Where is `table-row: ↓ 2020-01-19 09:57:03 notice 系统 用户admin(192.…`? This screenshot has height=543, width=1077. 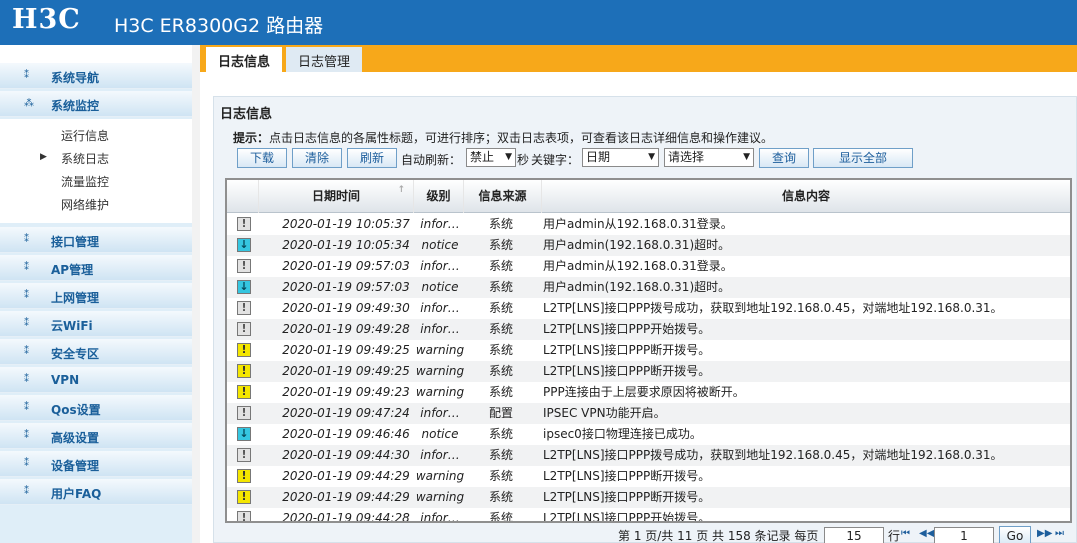
table-row: ↓ 2020-01-19 09:57:03 notice 系统 用户admin(192.… is located at coordinates (648, 287).